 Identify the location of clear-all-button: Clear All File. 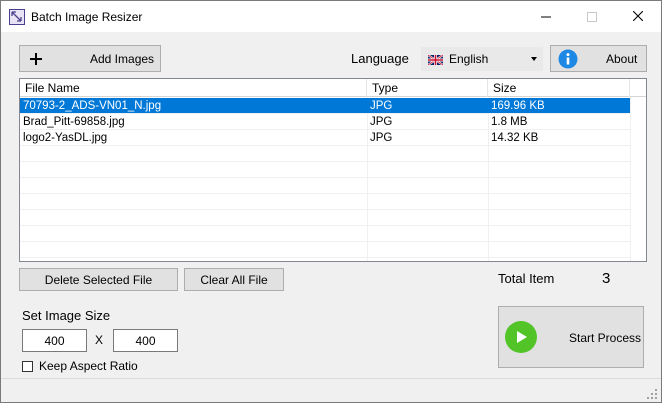
(234, 279).